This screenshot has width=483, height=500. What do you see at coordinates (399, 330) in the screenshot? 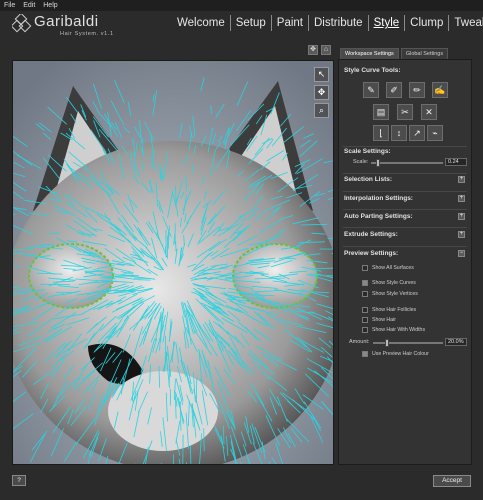
I see `checkbox-label: Show Hair With Widths` at bounding box center [399, 330].